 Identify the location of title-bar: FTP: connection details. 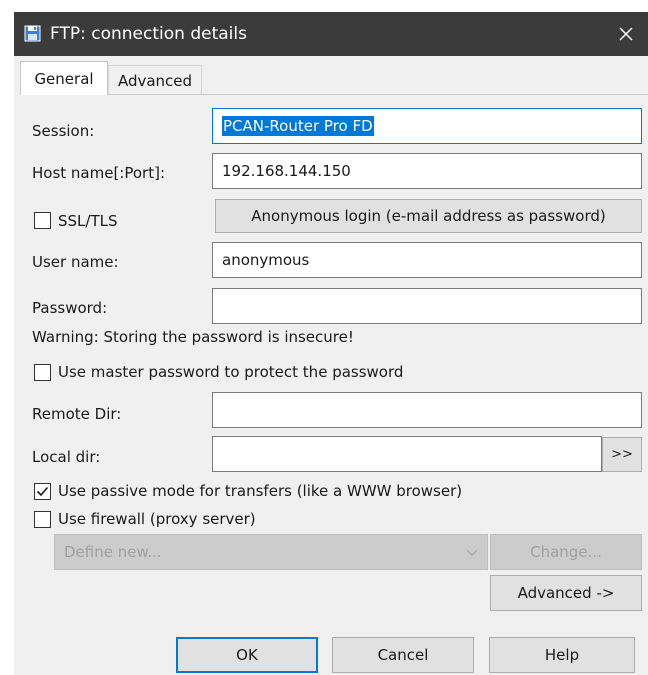
(331, 34).